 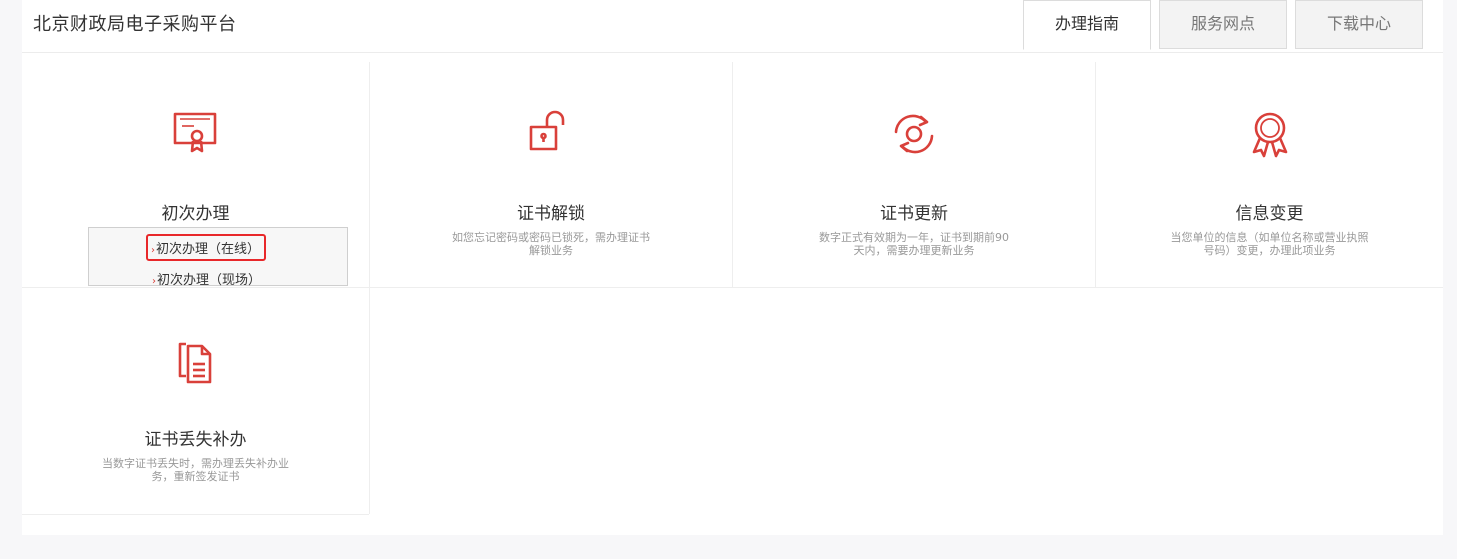 I want to click on card-certificate-unlock: 证书解锁 如您忘记密码或密码已锁死，需办理证书解锁业务, so click(x=551, y=174).